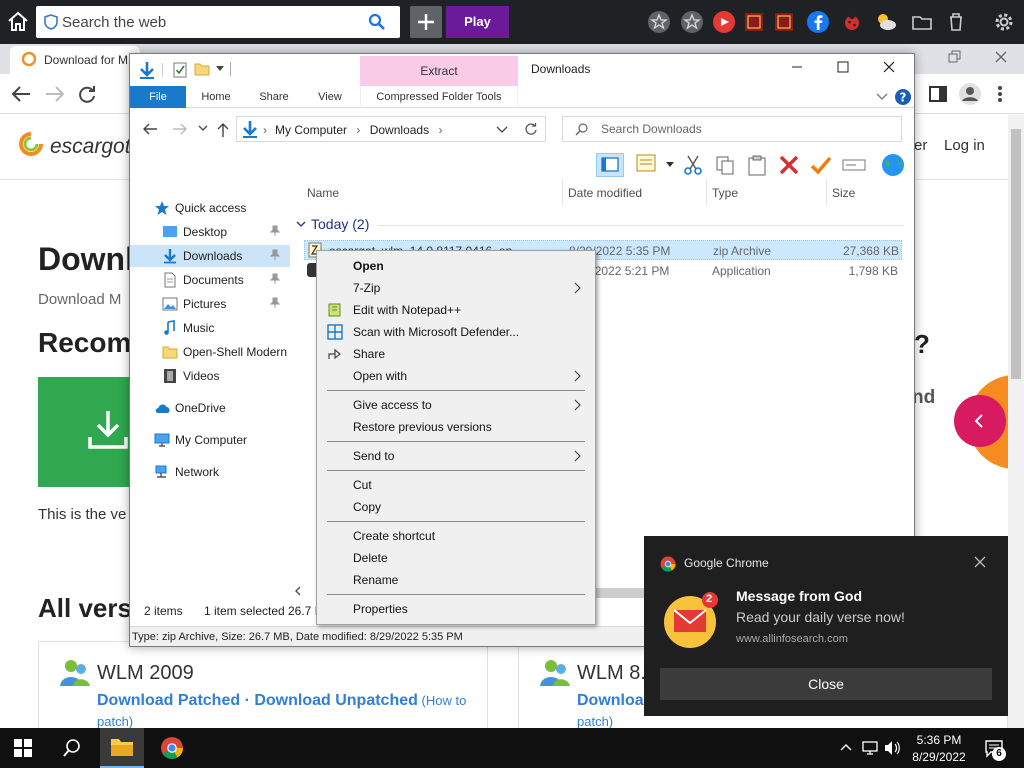 The image size is (1024, 768). What do you see at coordinates (456, 354) in the screenshot?
I see `menu-item-share: Share` at bounding box center [456, 354].